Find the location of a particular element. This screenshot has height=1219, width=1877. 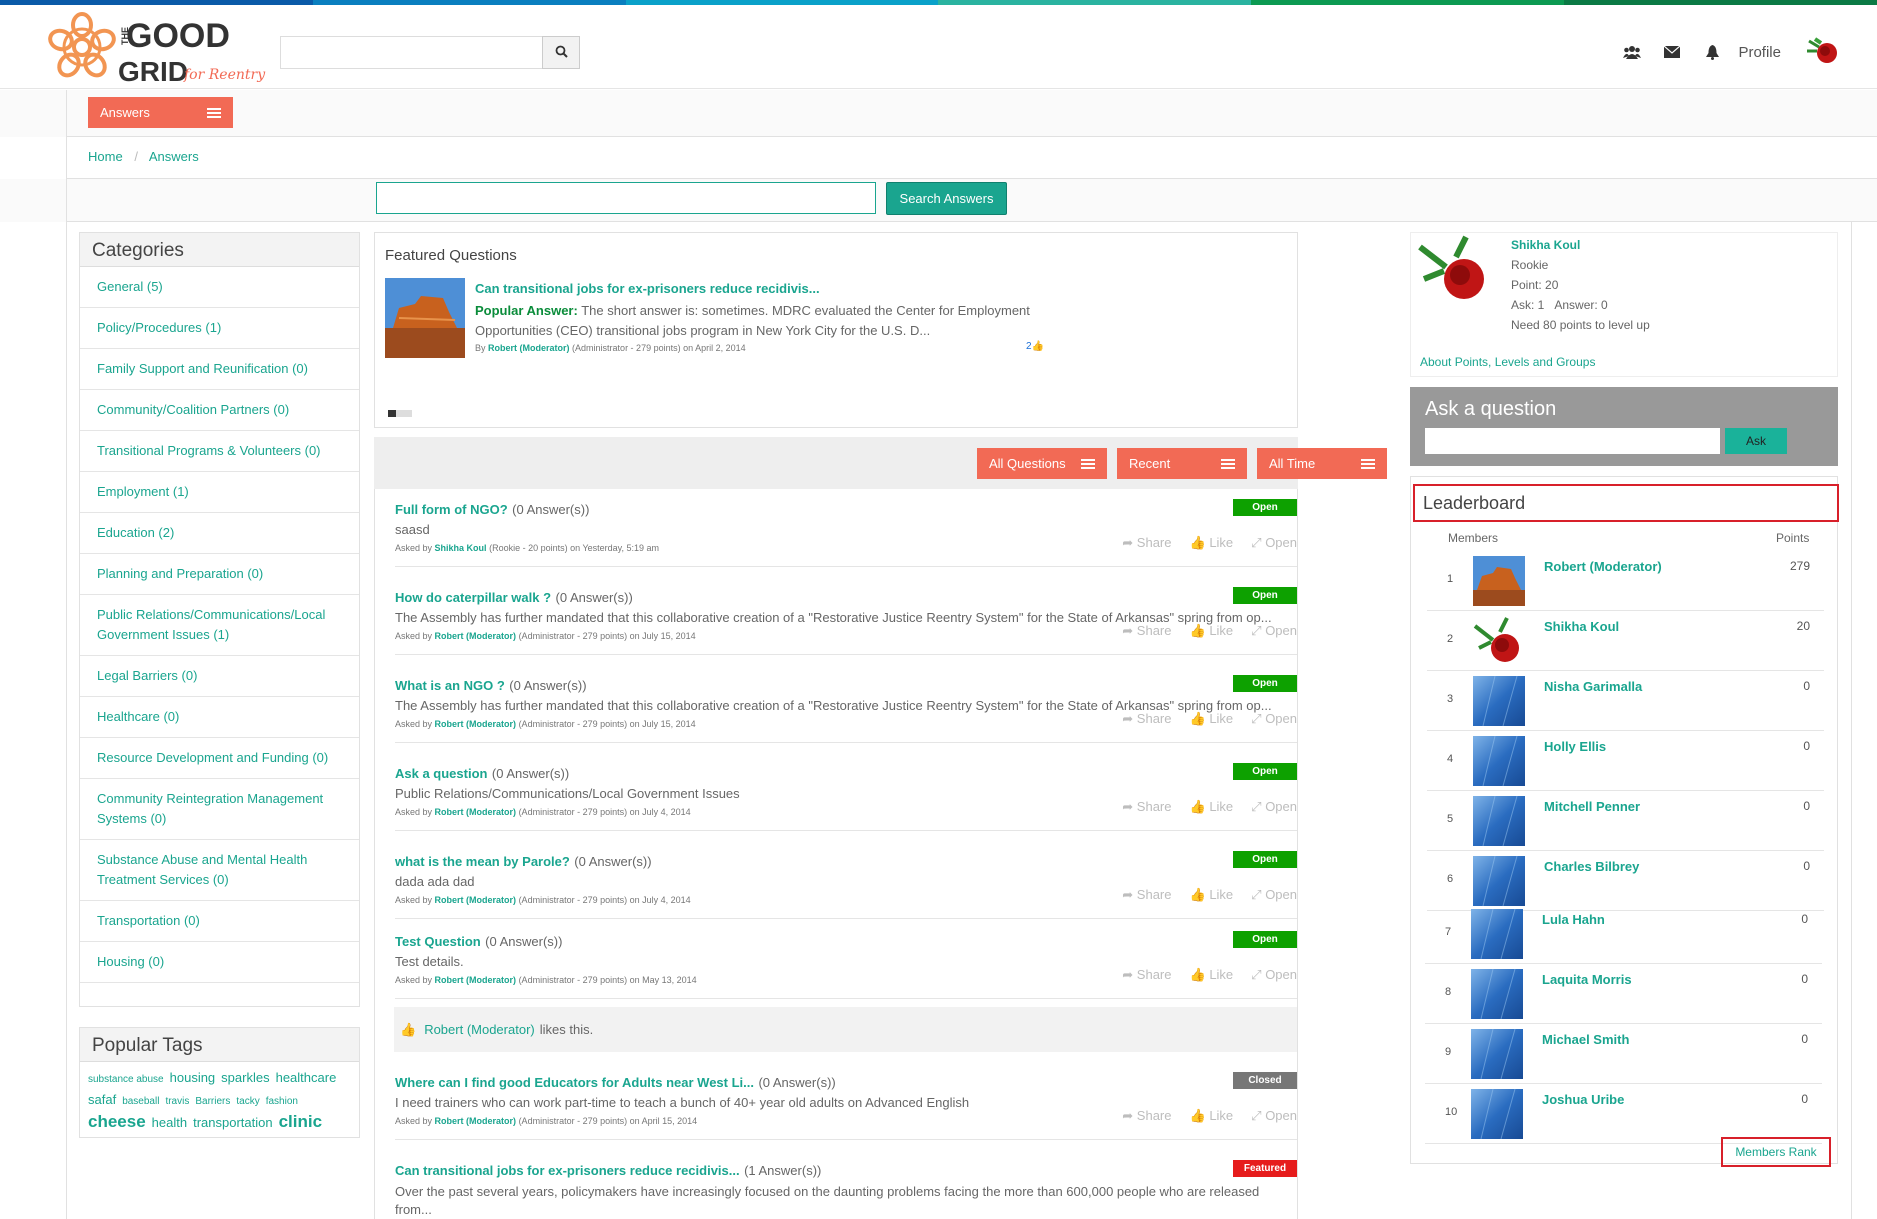

question-title: What is an NGO ? is located at coordinates (450, 685).